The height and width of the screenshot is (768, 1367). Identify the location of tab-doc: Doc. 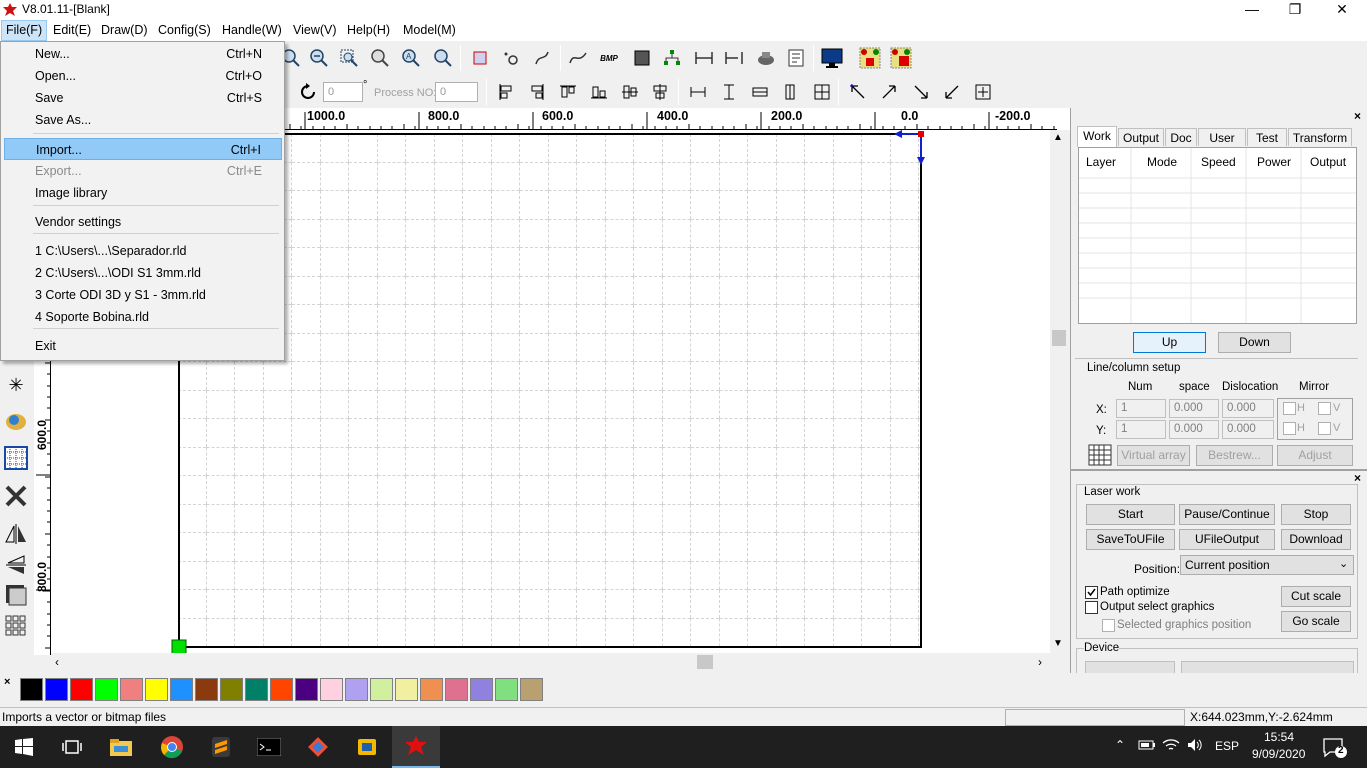
(1181, 137).